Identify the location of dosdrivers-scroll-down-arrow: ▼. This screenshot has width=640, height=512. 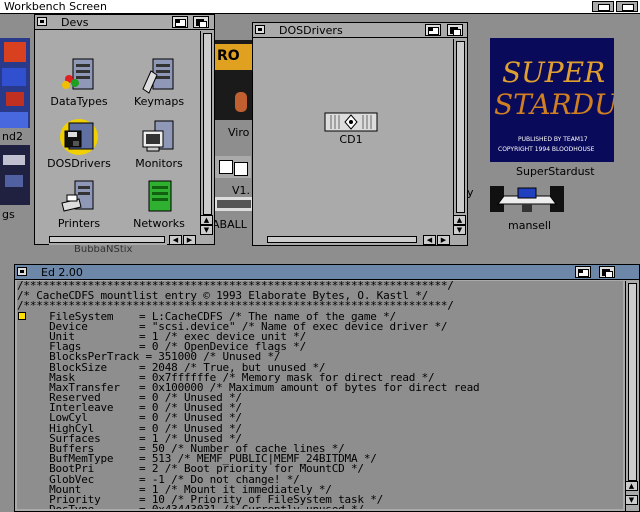
(459, 230).